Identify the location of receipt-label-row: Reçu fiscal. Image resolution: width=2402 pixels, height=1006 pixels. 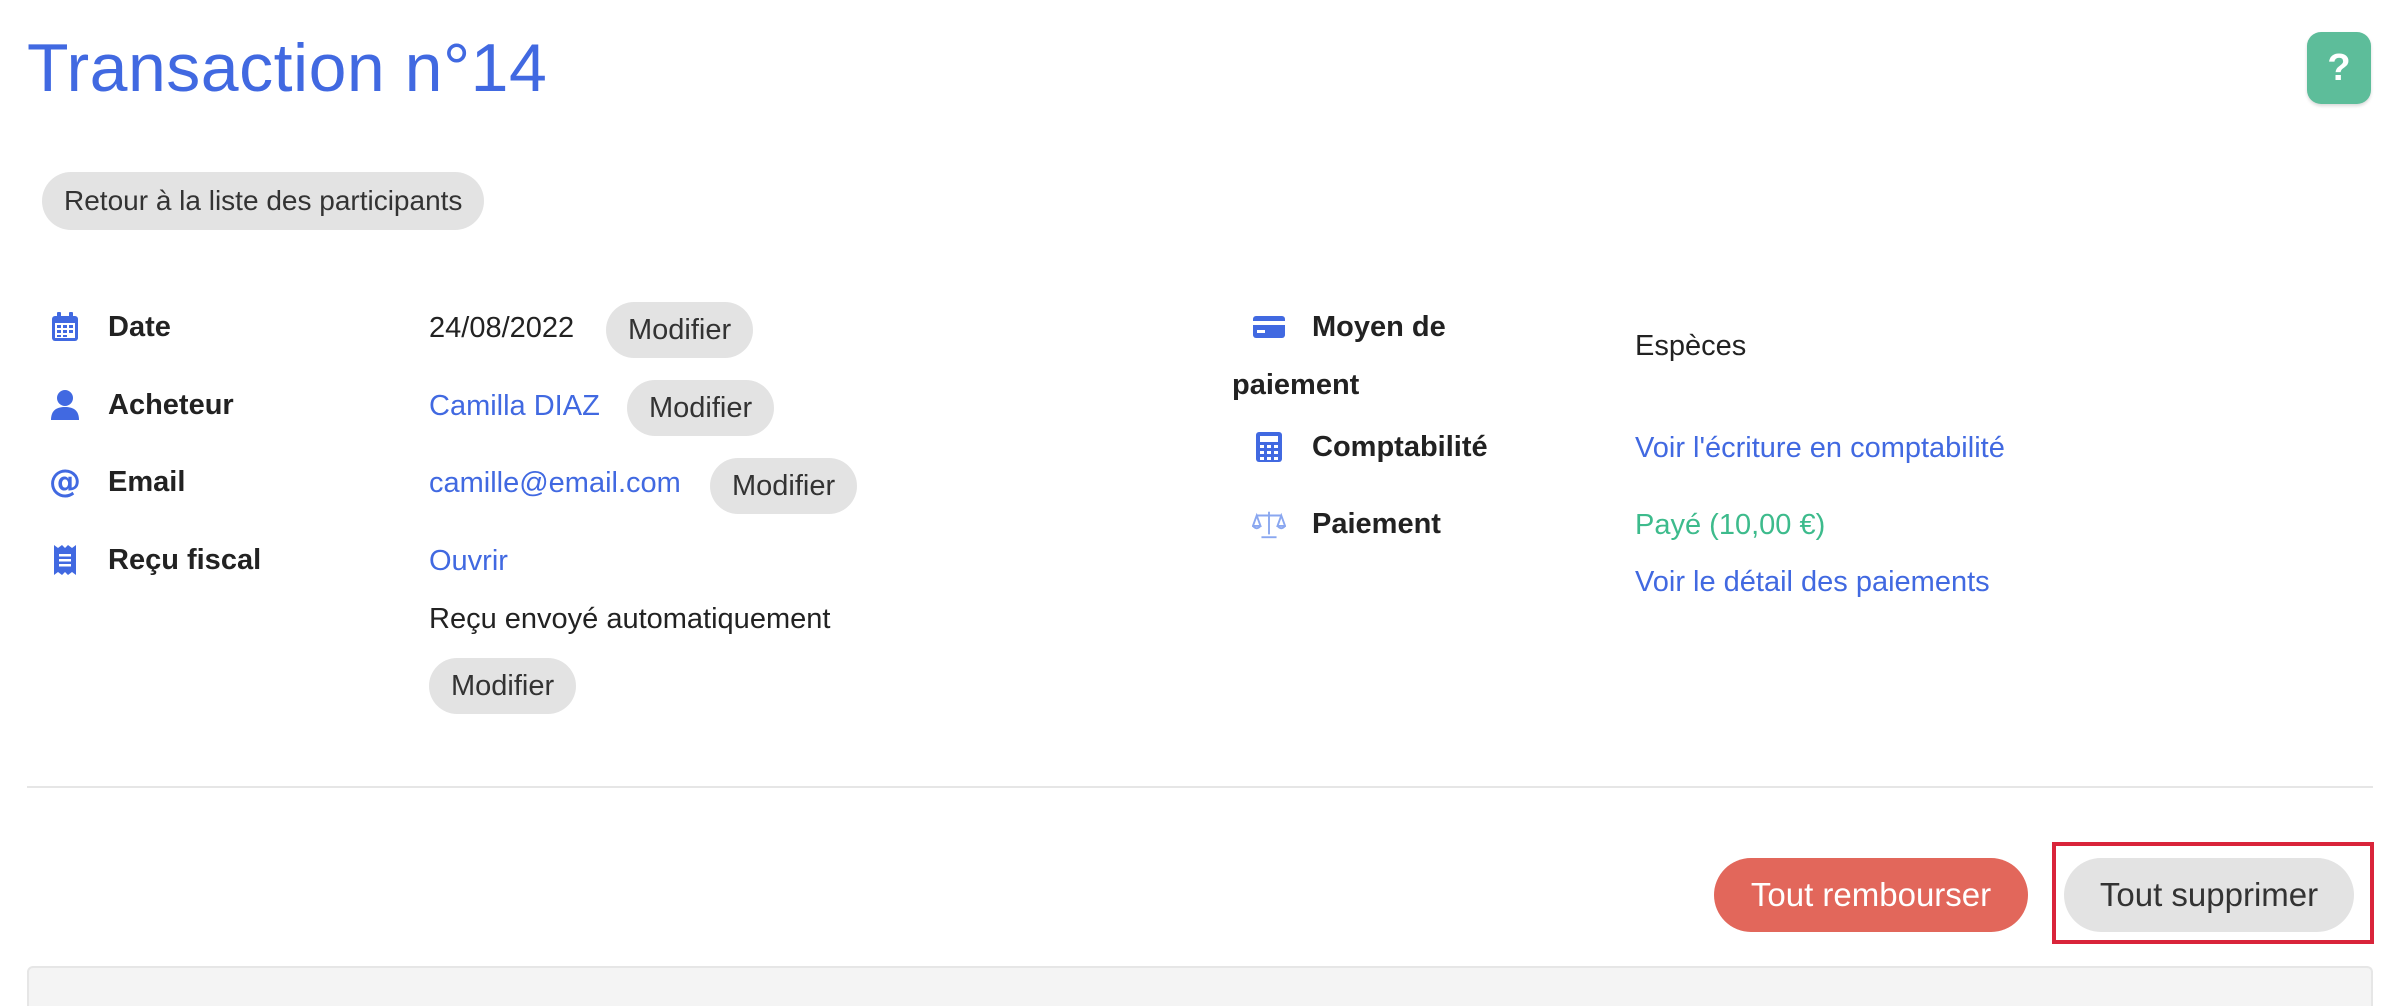
(154, 560).